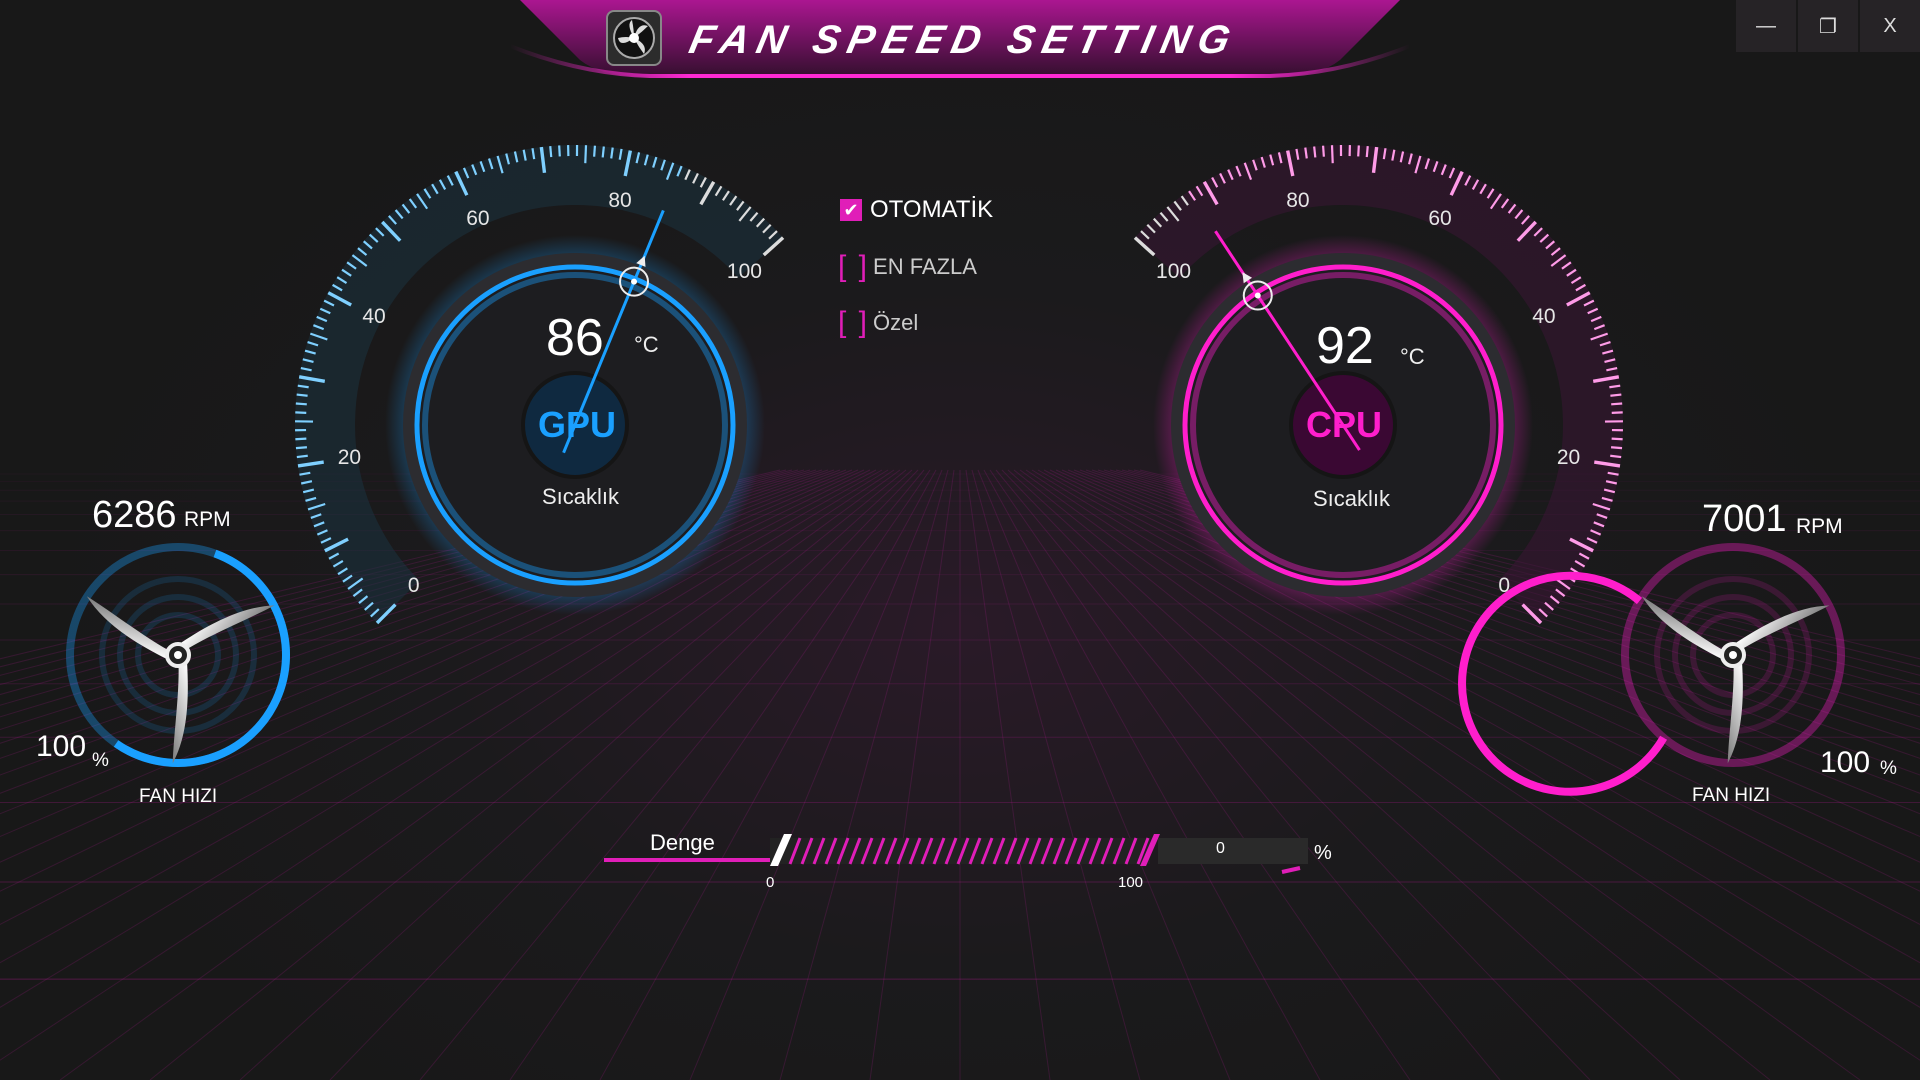 This screenshot has width=1920, height=1080. What do you see at coordinates (932, 209) in the screenshot?
I see `mode-label: OTOMATİK` at bounding box center [932, 209].